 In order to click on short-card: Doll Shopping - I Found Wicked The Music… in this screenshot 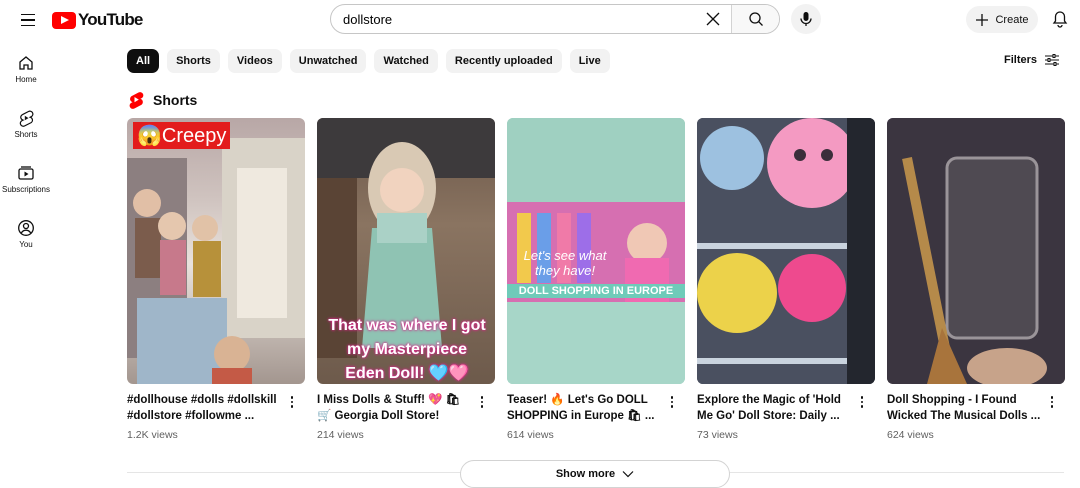, I will do `click(976, 279)`.